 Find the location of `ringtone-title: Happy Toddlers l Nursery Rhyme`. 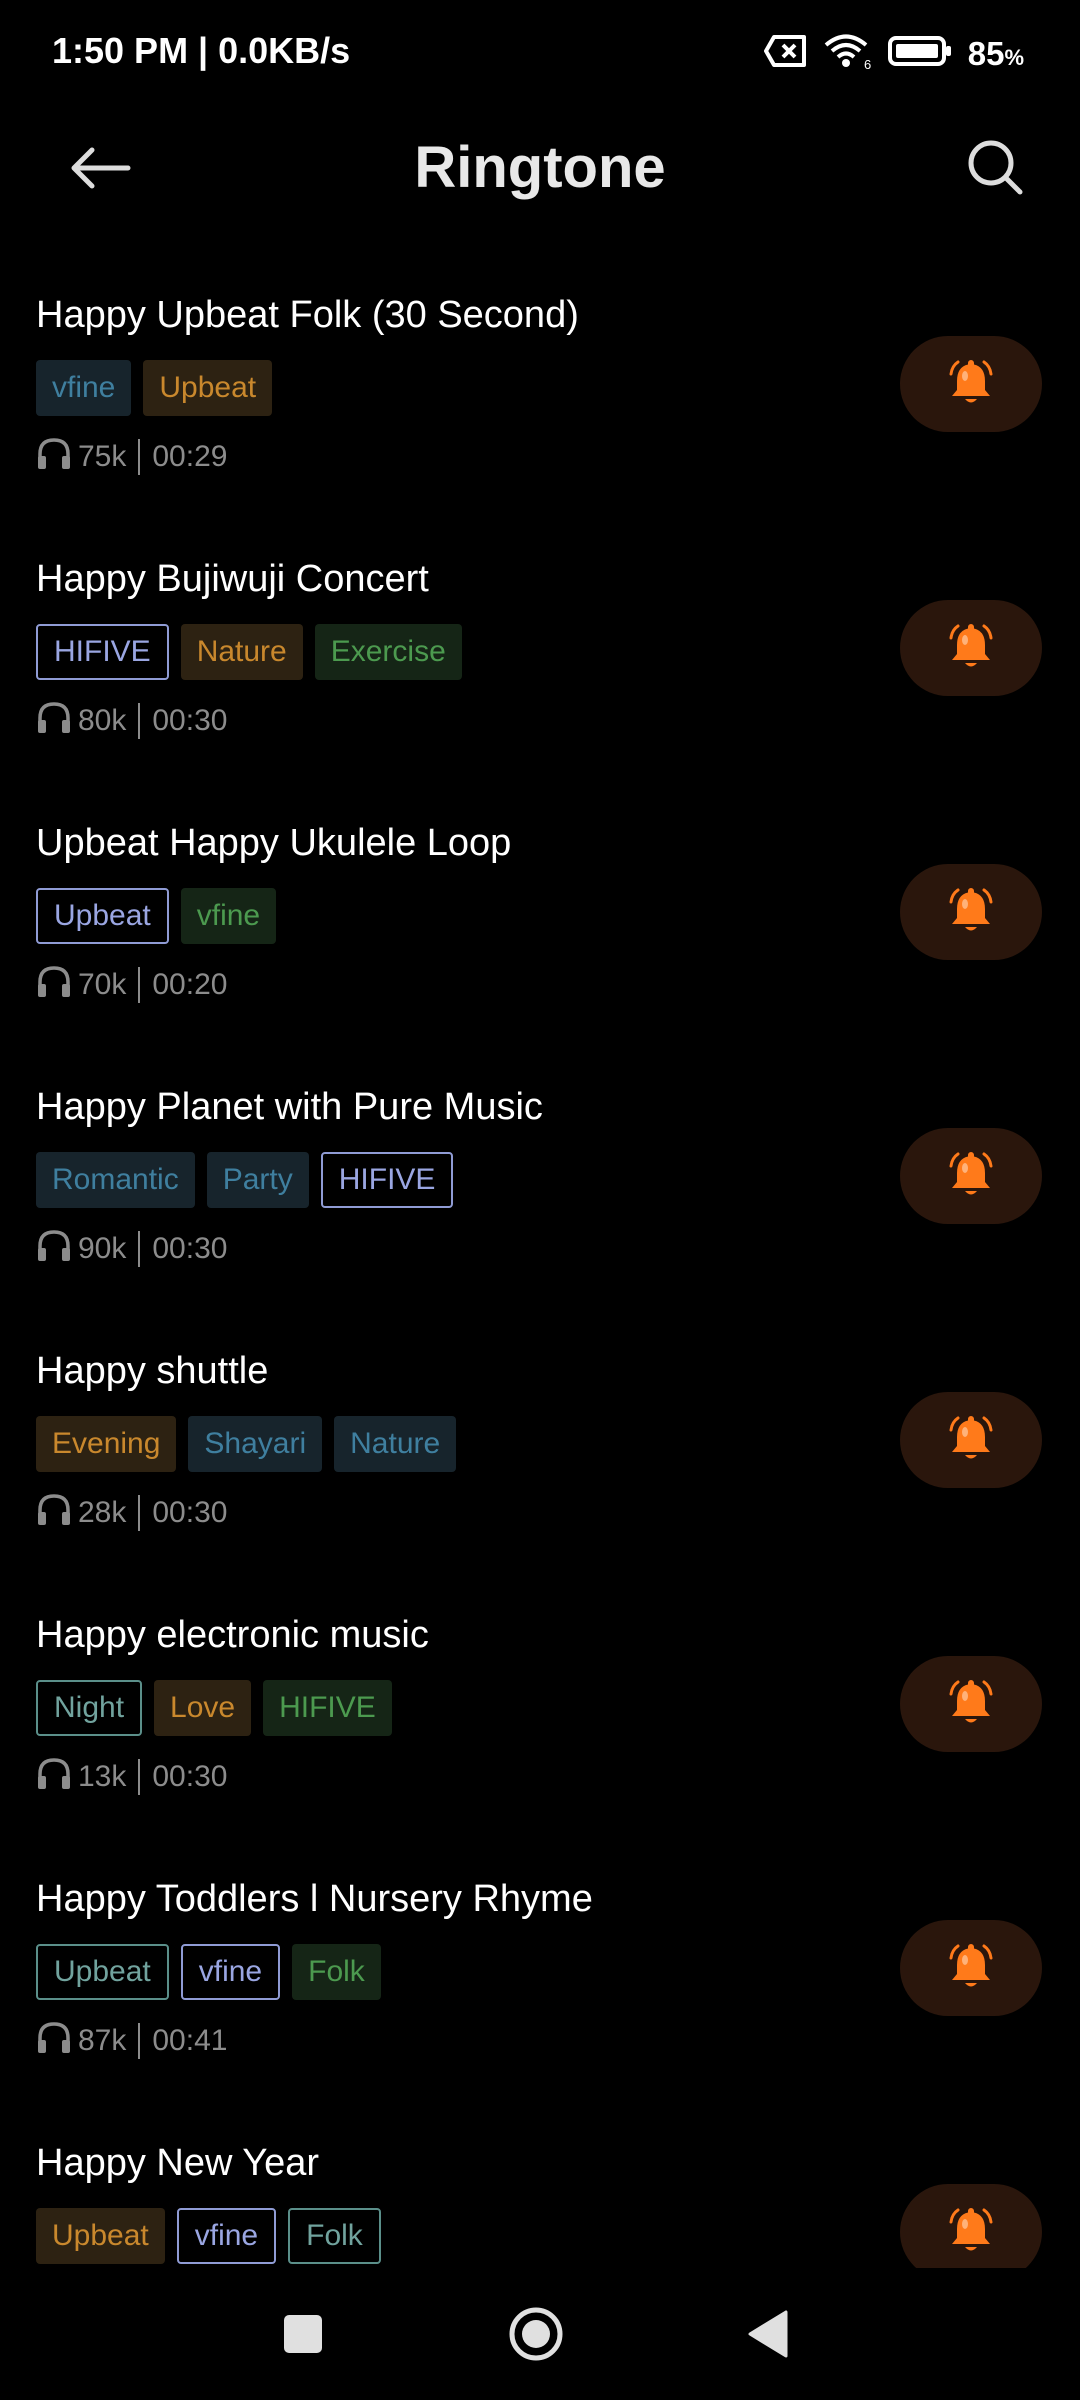

ringtone-title: Happy Toddlers l Nursery Rhyme is located at coordinates (314, 1899).